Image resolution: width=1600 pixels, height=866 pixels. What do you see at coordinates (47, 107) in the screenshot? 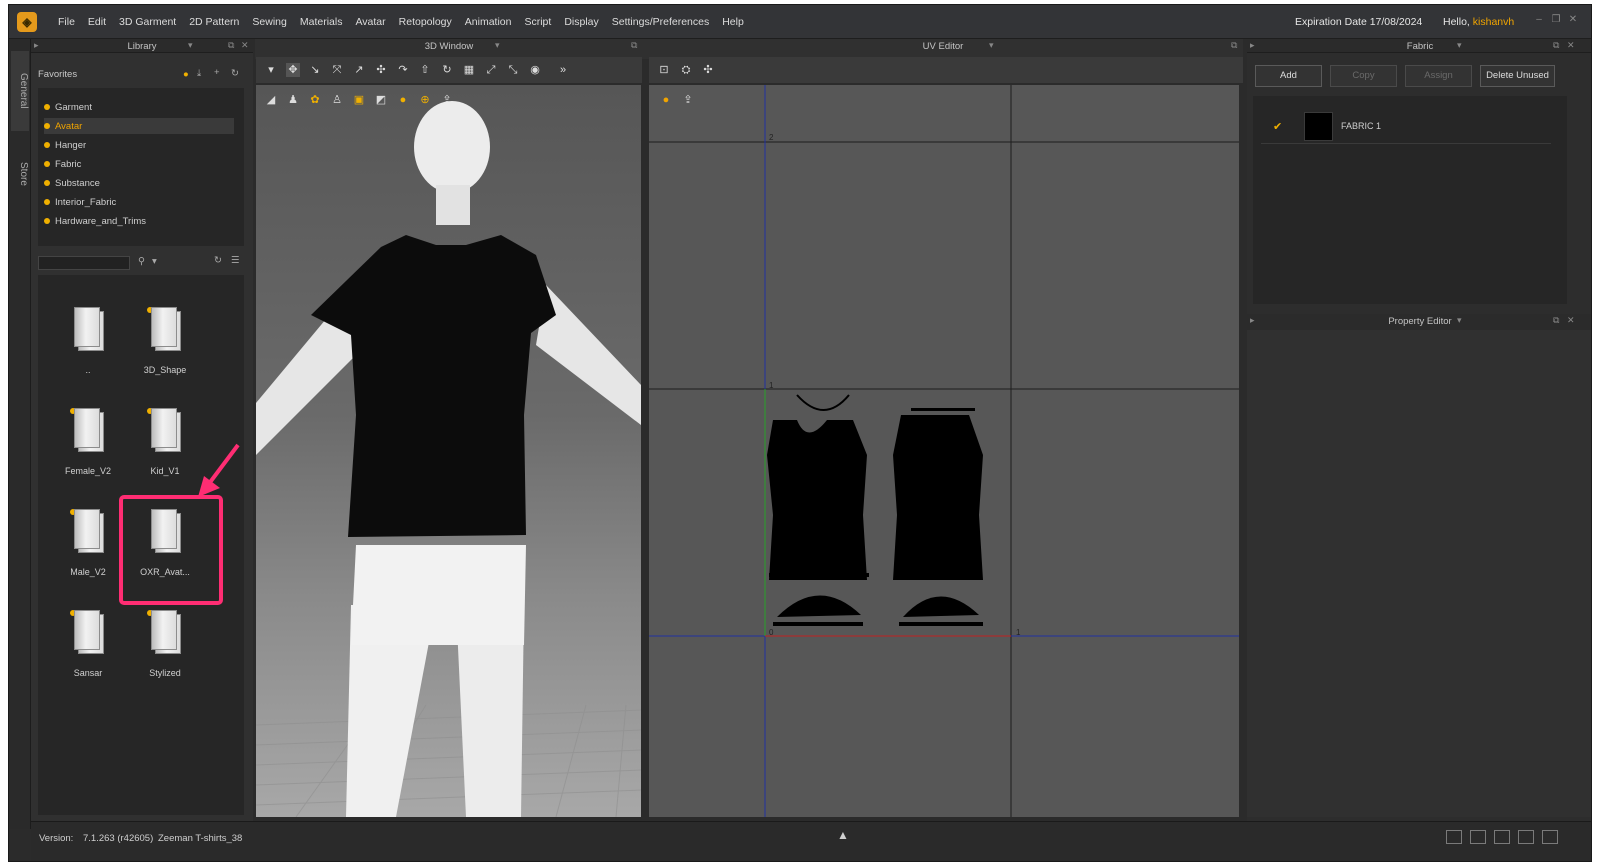
I see `folder-dot-icon` at bounding box center [47, 107].